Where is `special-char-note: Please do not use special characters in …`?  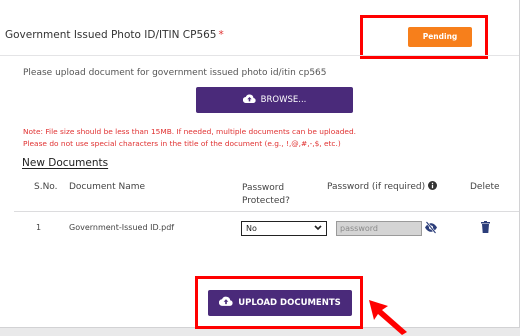
special-char-note: Please do not use special characters in … is located at coordinates (182, 143).